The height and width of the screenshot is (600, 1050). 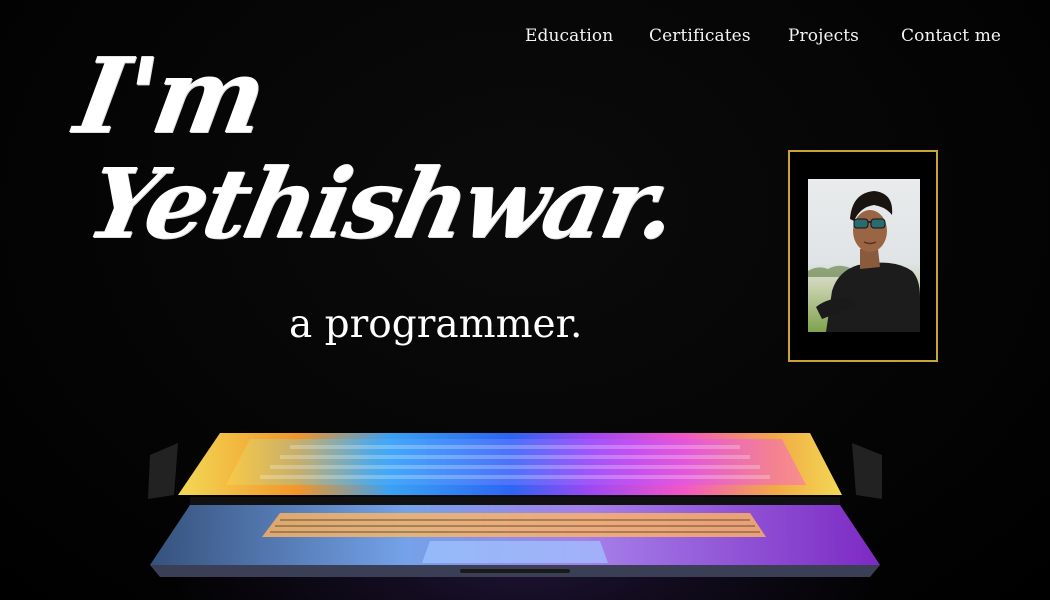 I want to click on portrait-frame, so click(x=863, y=256).